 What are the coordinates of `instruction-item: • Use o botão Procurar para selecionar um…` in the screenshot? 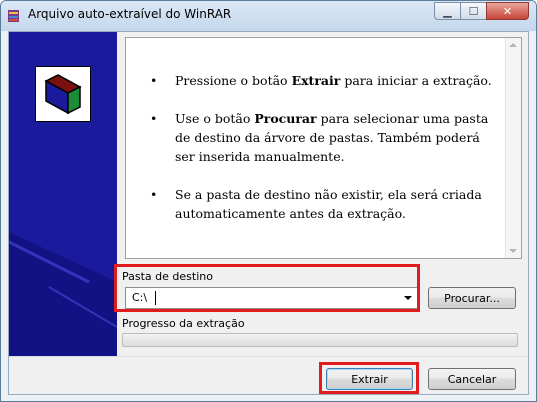 It's located at (319, 137).